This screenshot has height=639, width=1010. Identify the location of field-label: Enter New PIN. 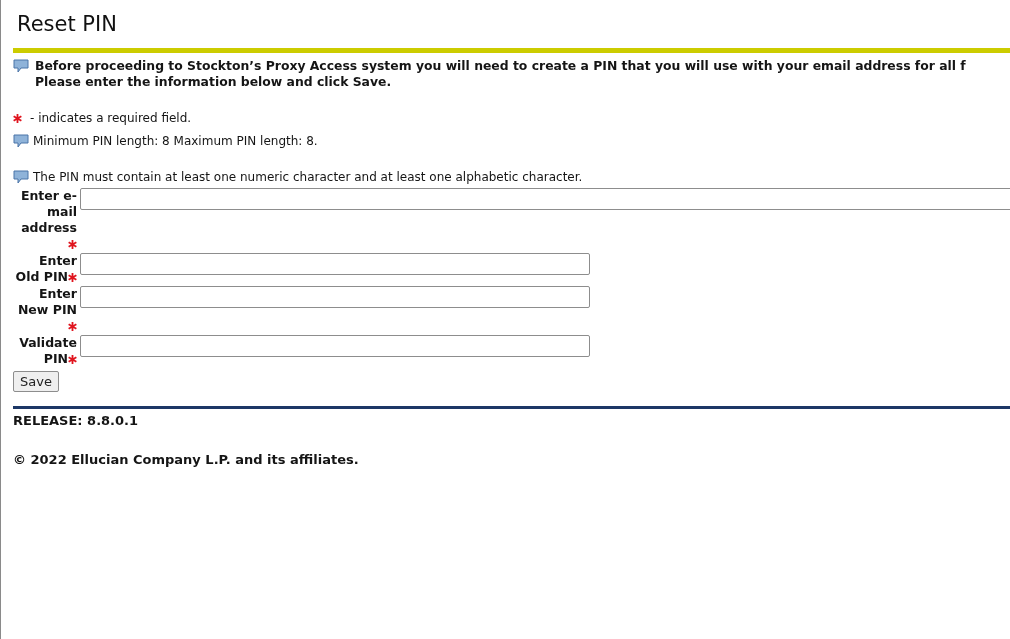
(47, 301).